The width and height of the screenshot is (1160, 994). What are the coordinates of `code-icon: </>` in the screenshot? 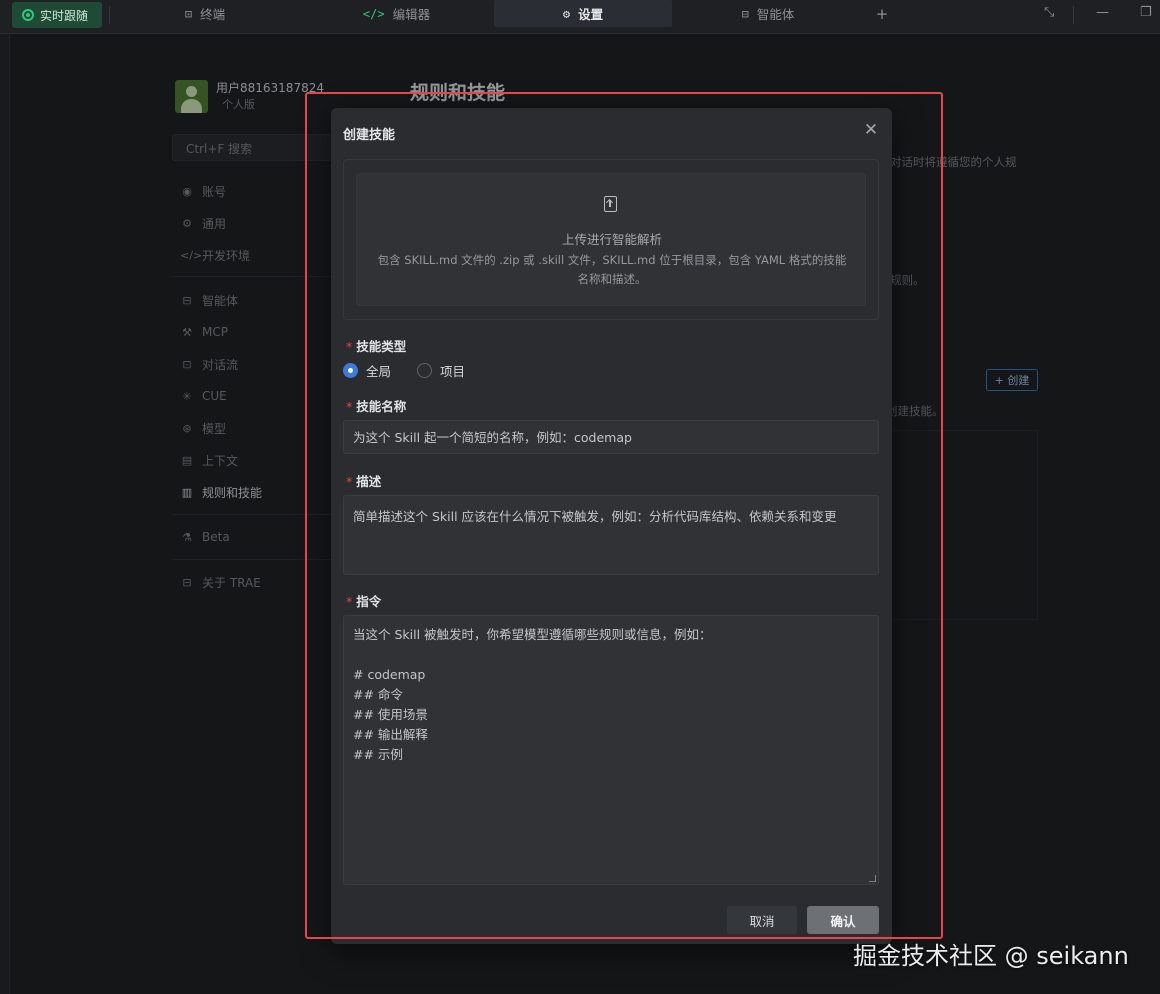 It's located at (373, 13).